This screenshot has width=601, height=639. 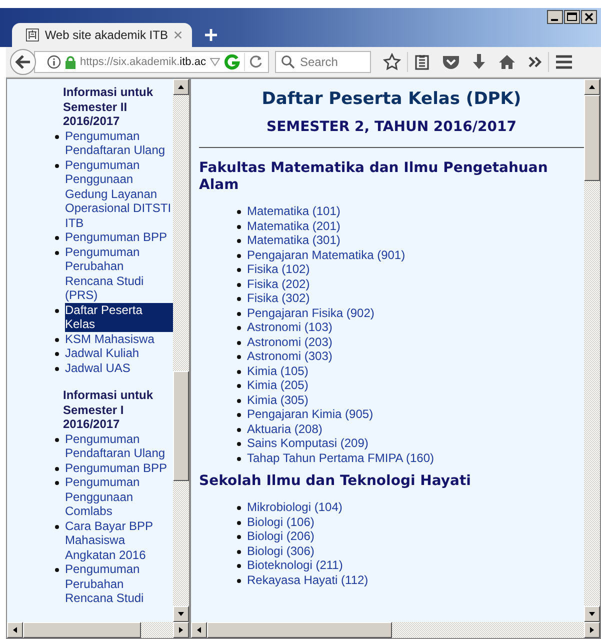 I want to click on program-link: Pengajaran Kimia (905), so click(x=310, y=414).